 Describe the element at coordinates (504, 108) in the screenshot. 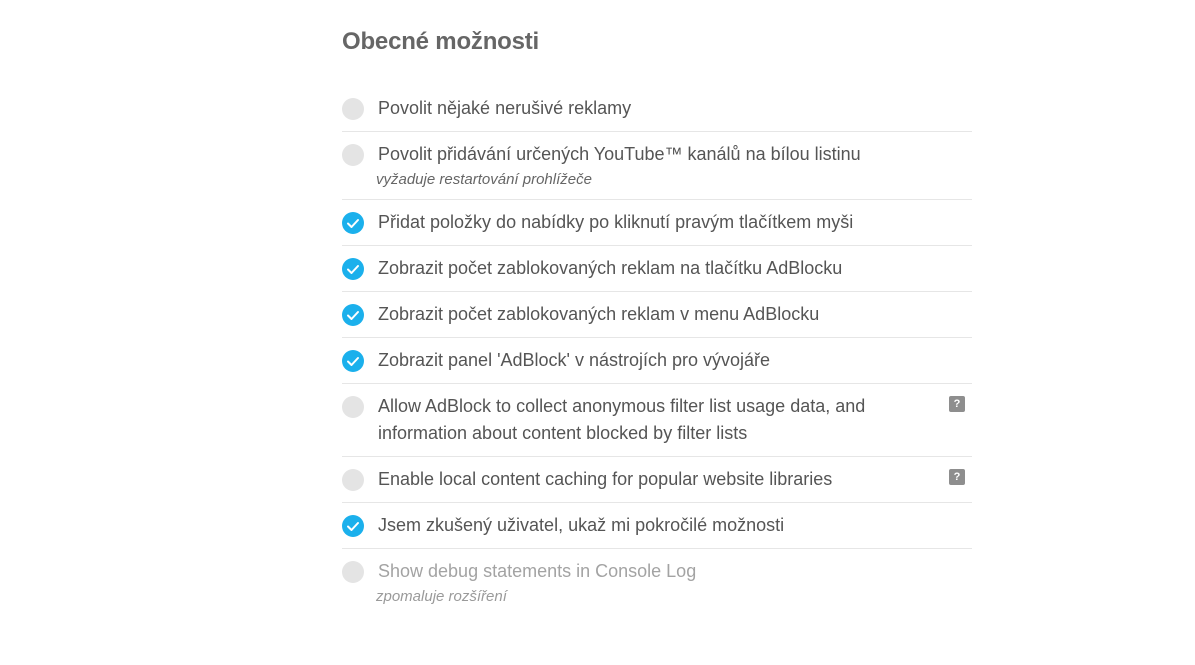

I see `option-label: Povolit nějaké nerušivé reklamy` at that location.